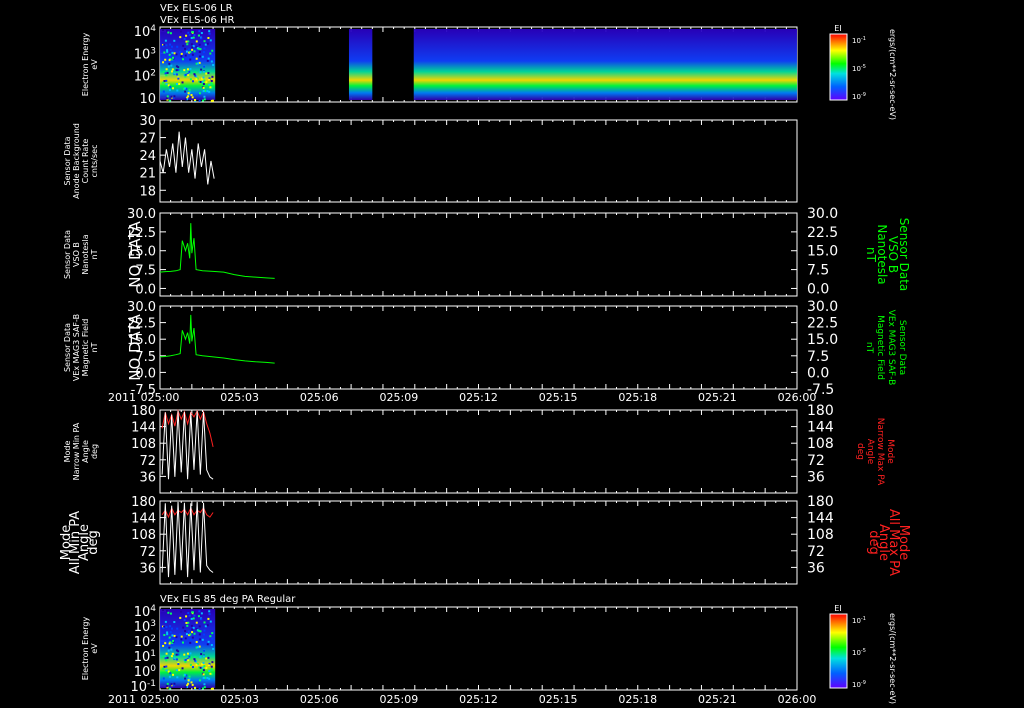 The image size is (1024, 708). Describe the element at coordinates (145, 54) in the screenshot. I see `ytick-label-p1: 103` at that location.